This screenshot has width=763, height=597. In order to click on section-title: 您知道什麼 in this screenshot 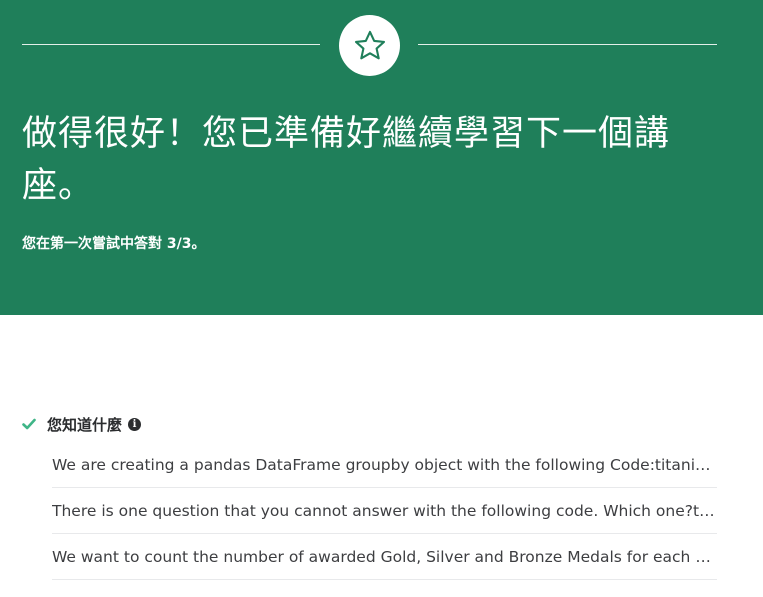, I will do `click(85, 424)`.